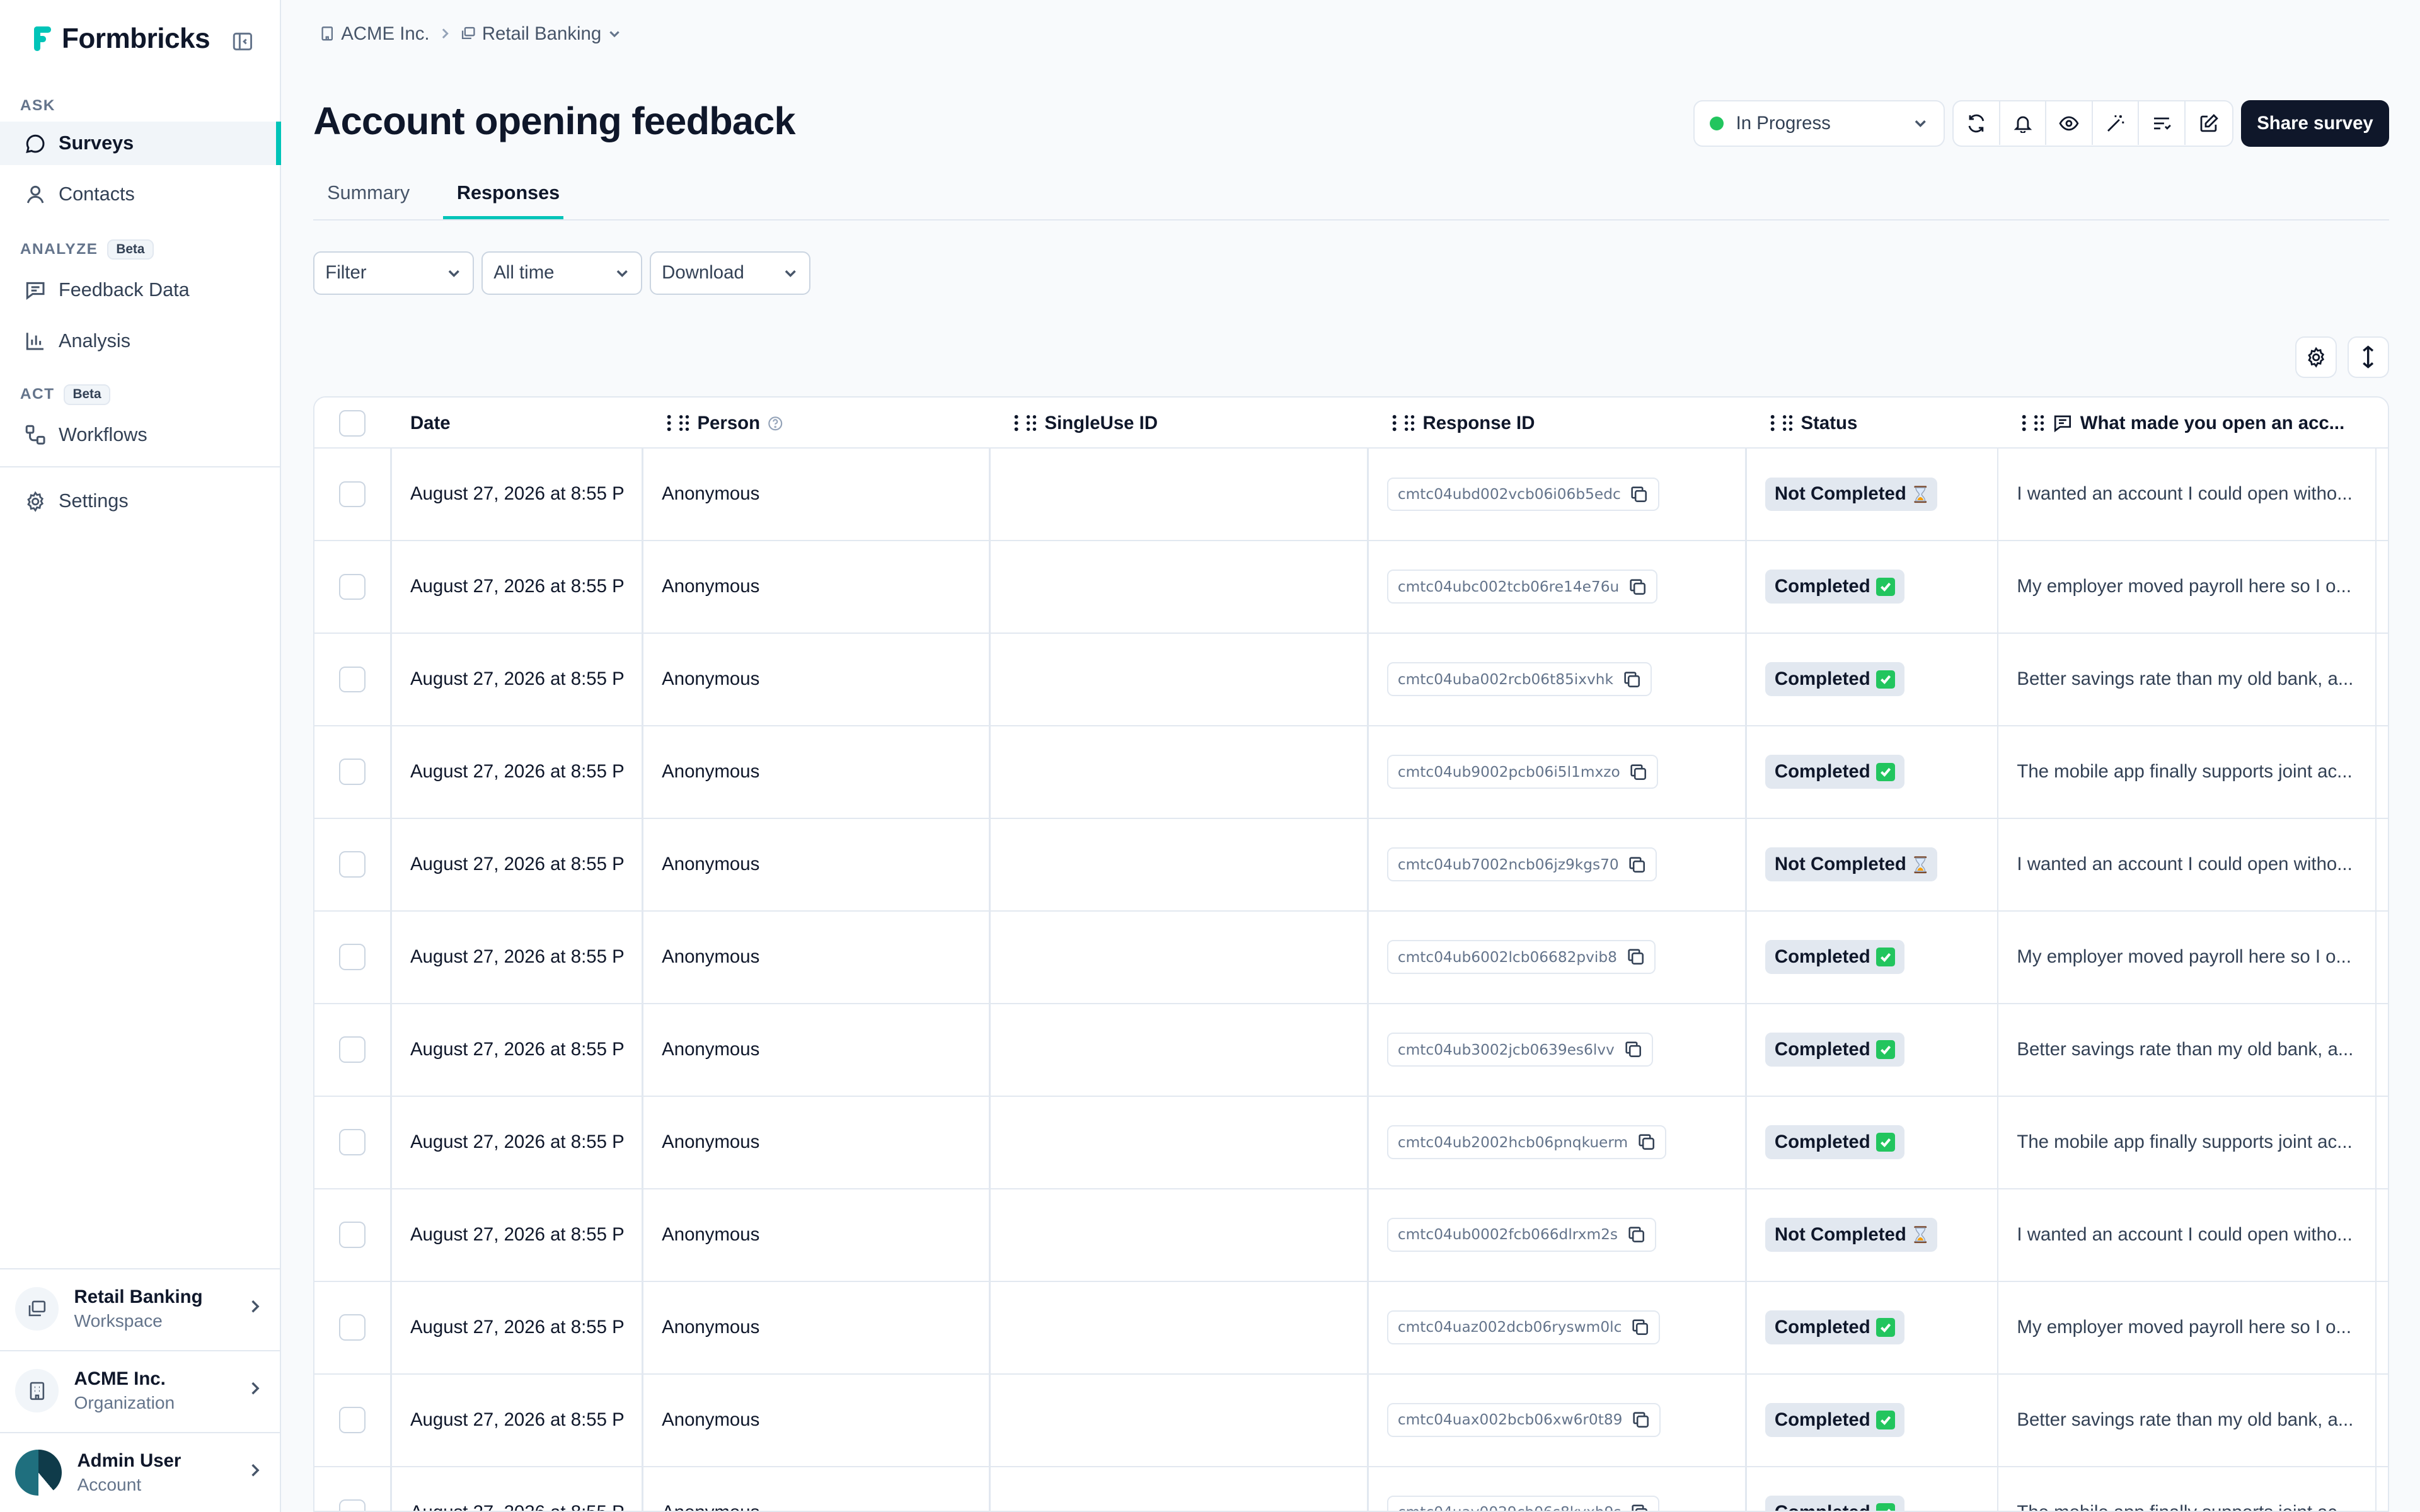 The width and height of the screenshot is (2420, 1512). What do you see at coordinates (2162, 123) in the screenshot?
I see `list-settings-button` at bounding box center [2162, 123].